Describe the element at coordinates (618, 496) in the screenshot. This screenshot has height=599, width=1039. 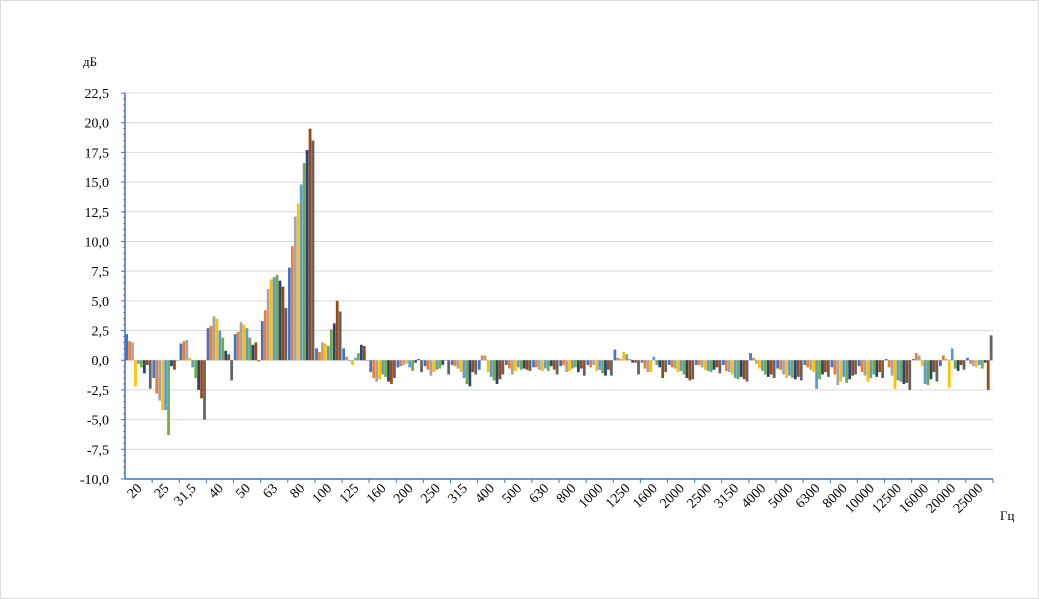
I see `x-tick-label: 1250` at that location.